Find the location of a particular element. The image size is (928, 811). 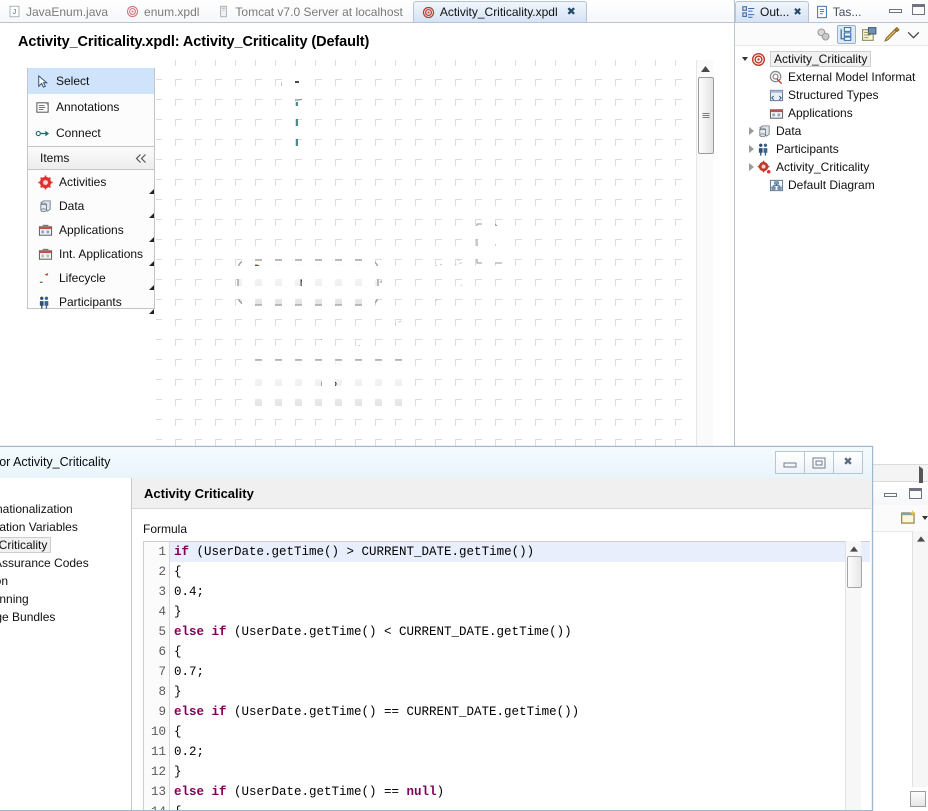

dialog-close-button: ✖ is located at coordinates (848, 462).